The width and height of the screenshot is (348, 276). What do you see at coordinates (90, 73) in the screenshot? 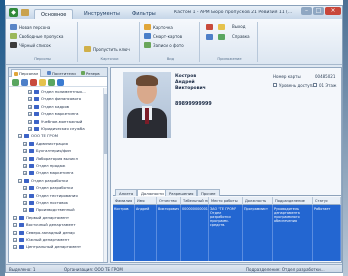
I see `tab-reserve: Резерв` at bounding box center [90, 73].